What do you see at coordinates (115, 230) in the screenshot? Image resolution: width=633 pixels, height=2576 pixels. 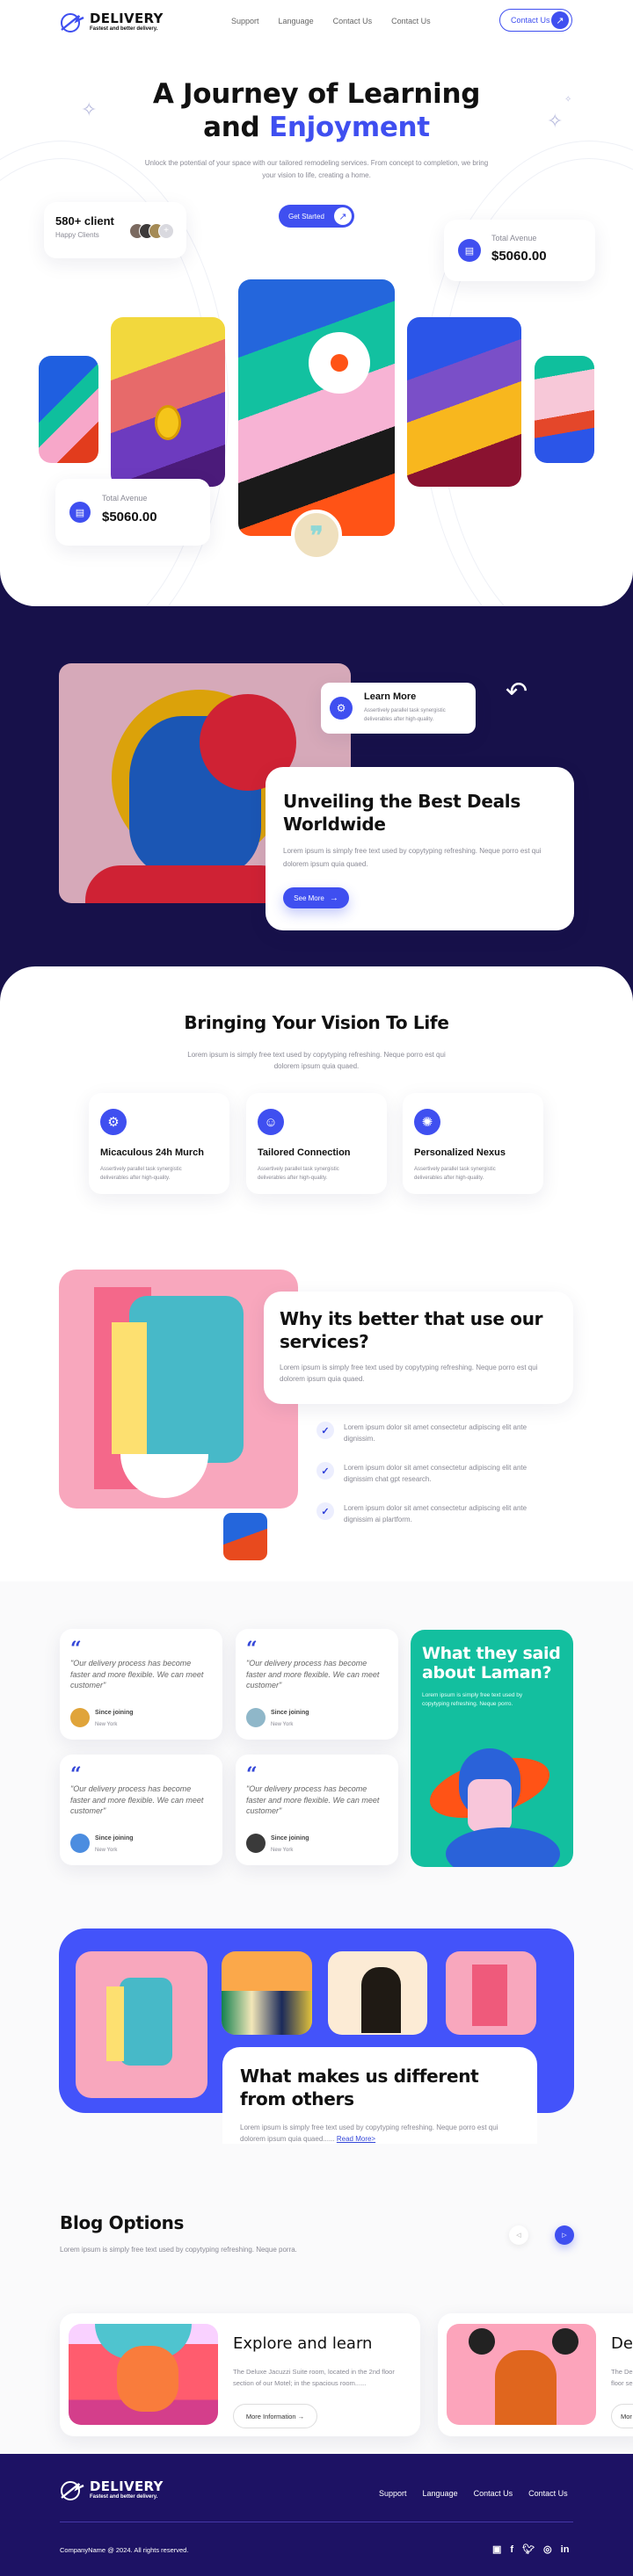 I see `clients-card: 580+ client Happy Clients +` at bounding box center [115, 230].